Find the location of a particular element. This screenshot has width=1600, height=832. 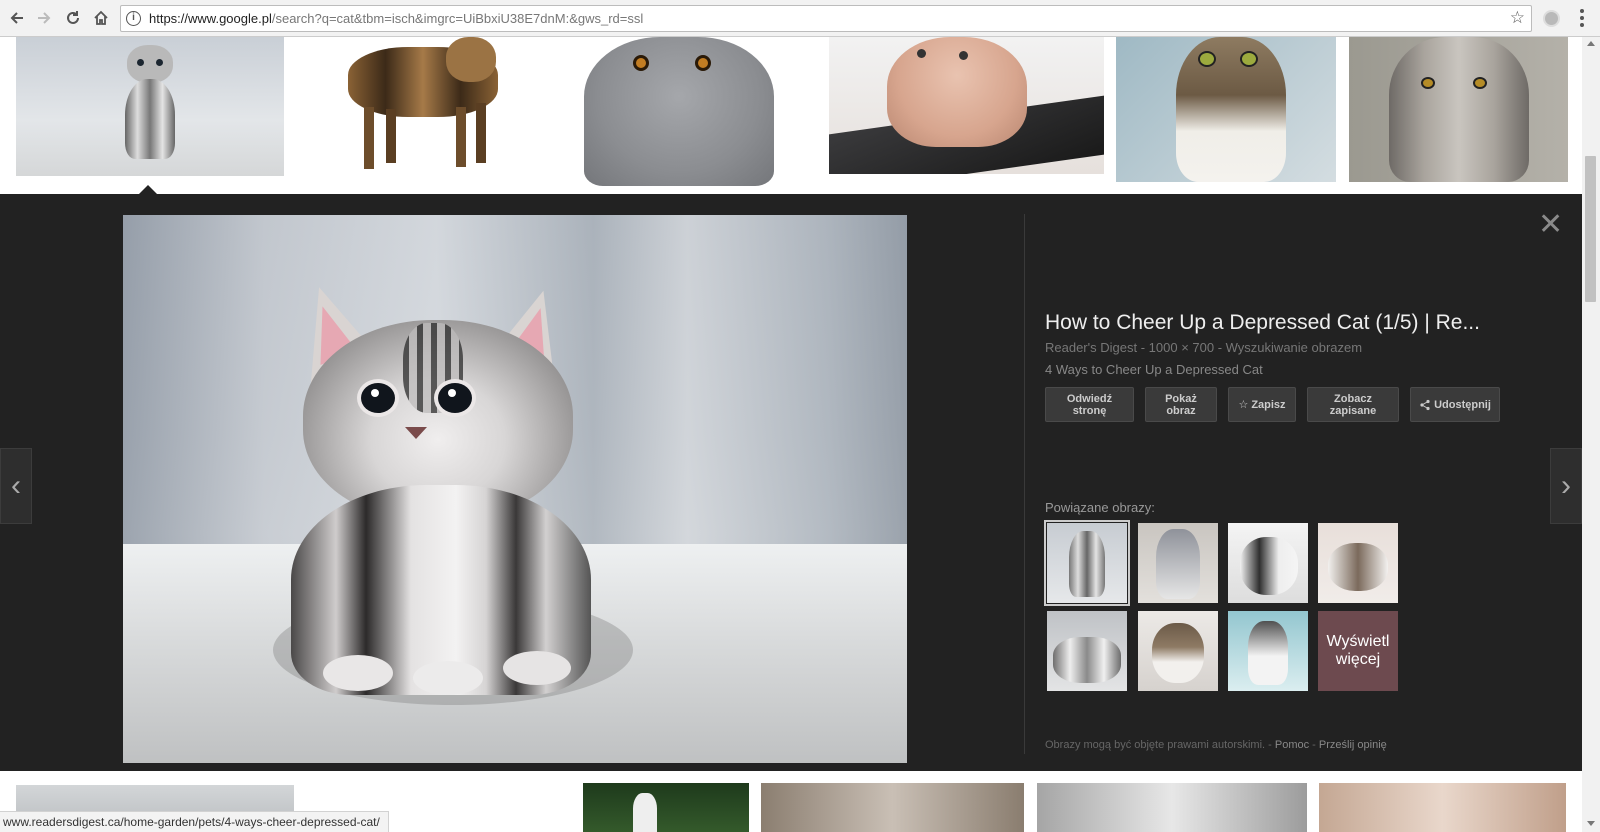

view-saved-button: Zobacz zapisane is located at coordinates (1353, 404).